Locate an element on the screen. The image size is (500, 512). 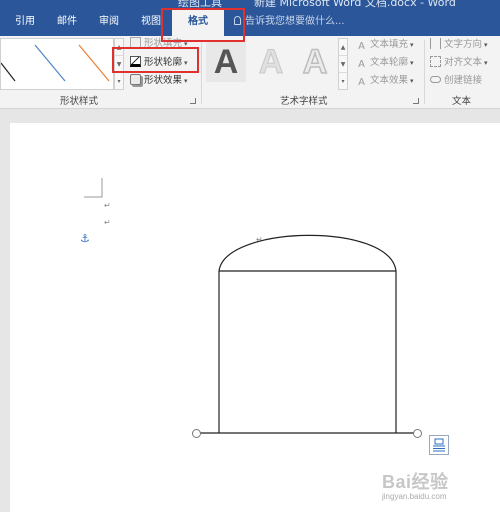
shape-style-gallery is located at coordinates (57, 64).